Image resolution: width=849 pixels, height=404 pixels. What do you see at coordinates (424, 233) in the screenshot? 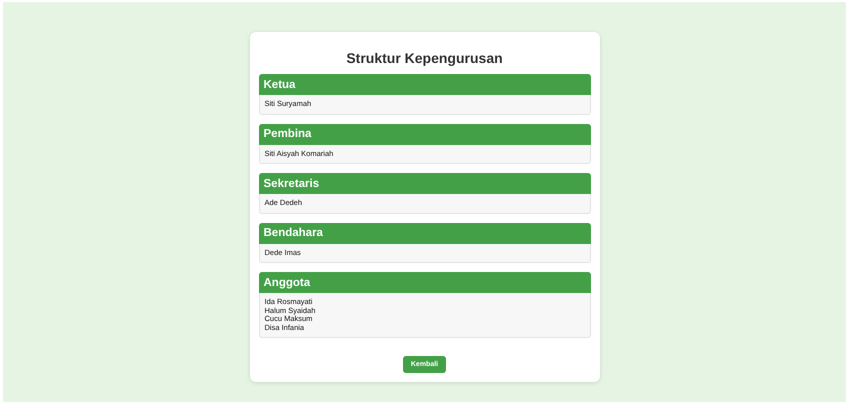
I see `section-header: Bendahara` at bounding box center [424, 233].